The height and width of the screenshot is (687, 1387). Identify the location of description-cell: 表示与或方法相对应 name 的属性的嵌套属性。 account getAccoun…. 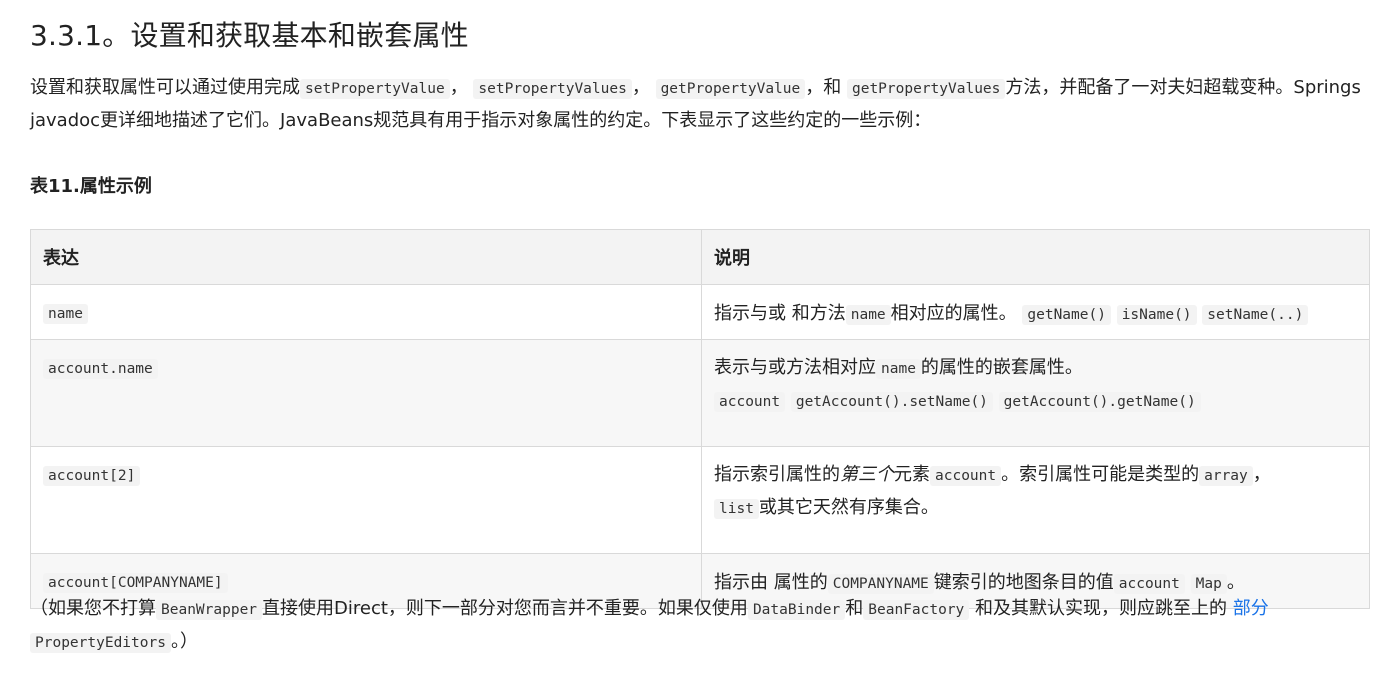
(1035, 393).